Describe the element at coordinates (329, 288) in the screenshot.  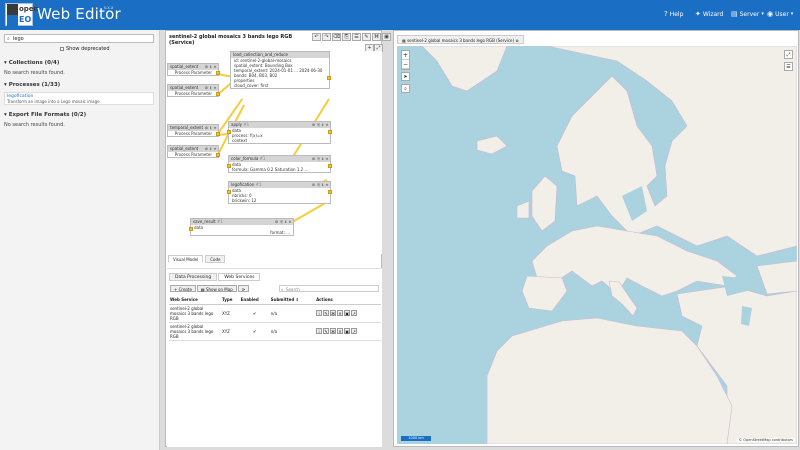
I see `services-search-input: ⌕ Search` at that location.